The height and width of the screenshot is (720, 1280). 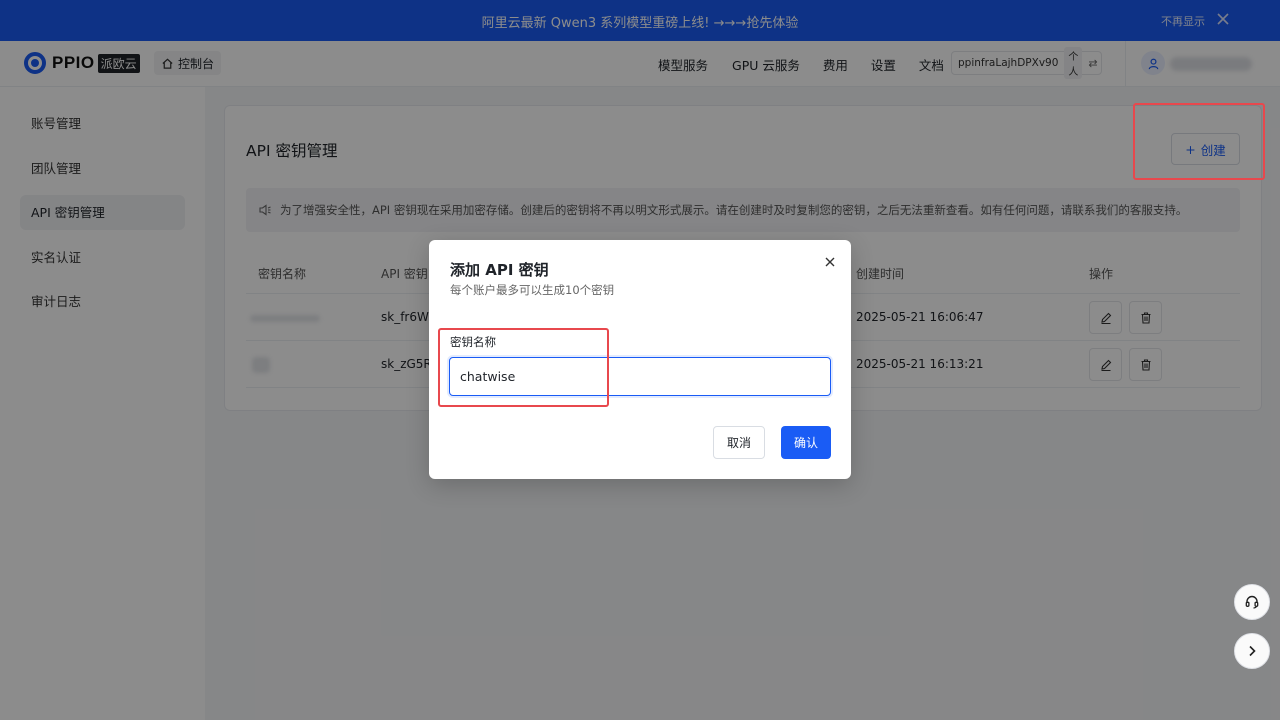 I want to click on dialog-subtitle: 每个账户最多可以生成10个密钥, so click(x=532, y=290).